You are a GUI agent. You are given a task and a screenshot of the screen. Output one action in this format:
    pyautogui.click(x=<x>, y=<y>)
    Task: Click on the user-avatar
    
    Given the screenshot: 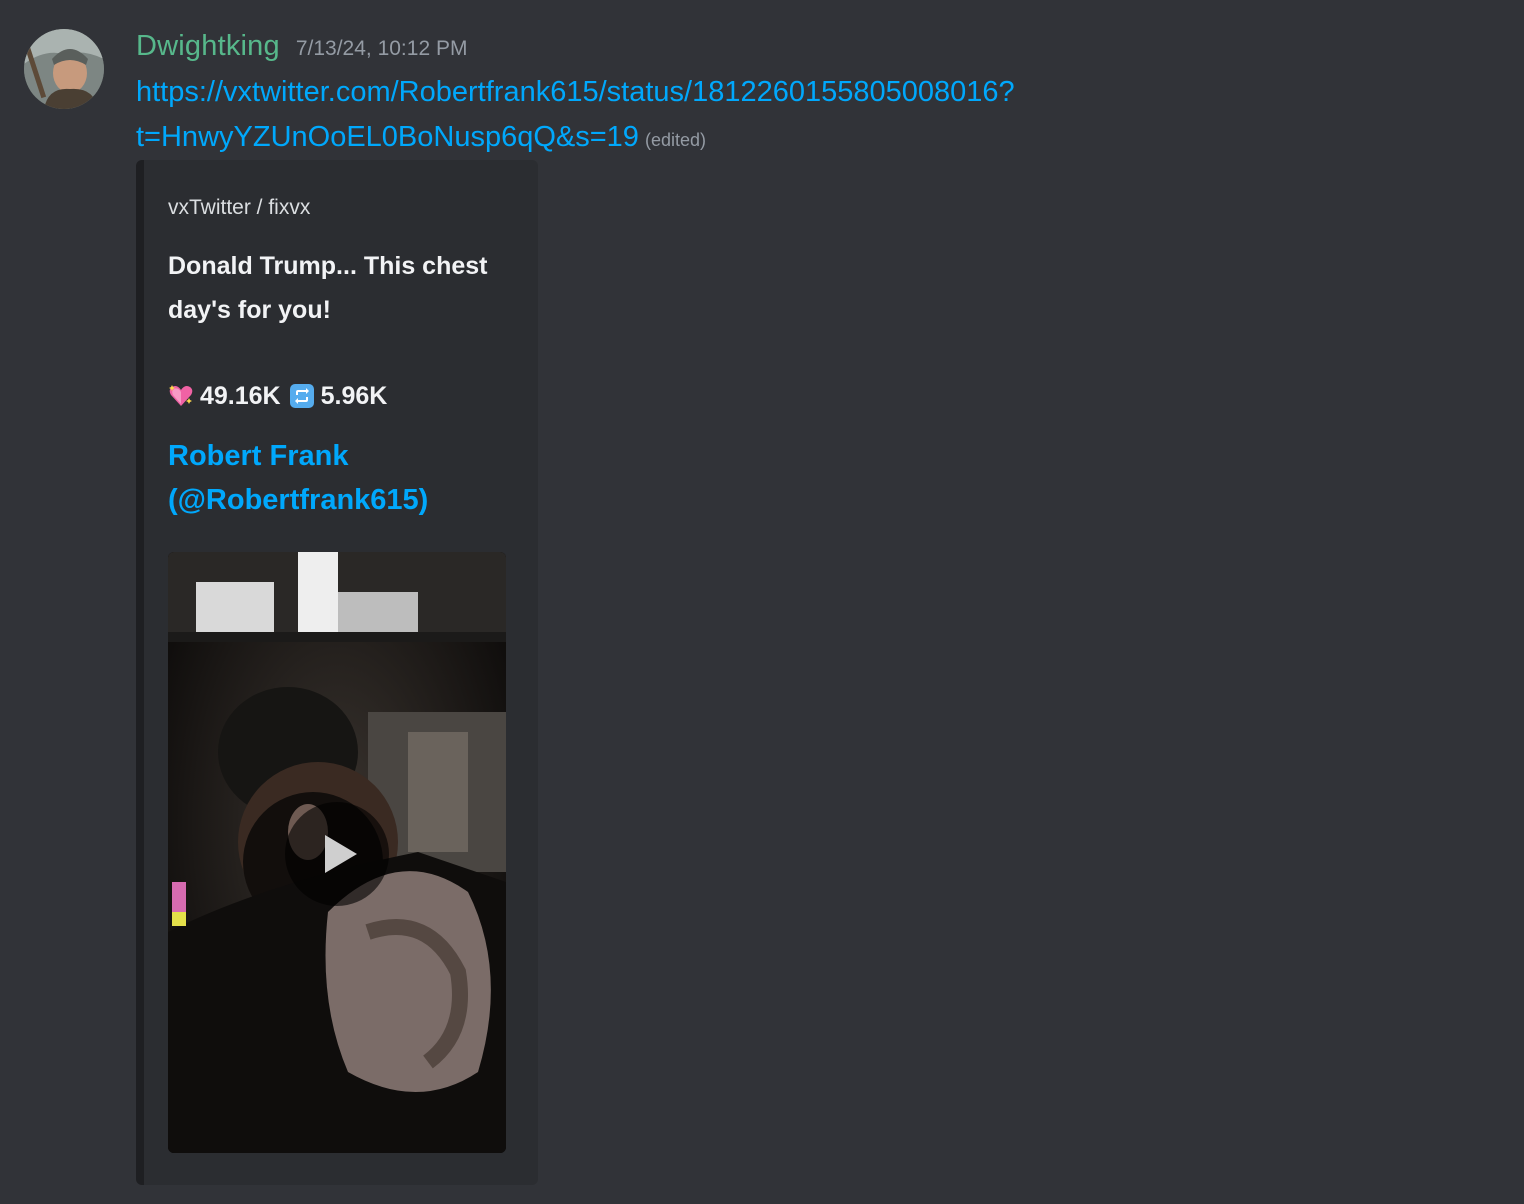 What is the action you would take?
    pyautogui.click(x=64, y=69)
    